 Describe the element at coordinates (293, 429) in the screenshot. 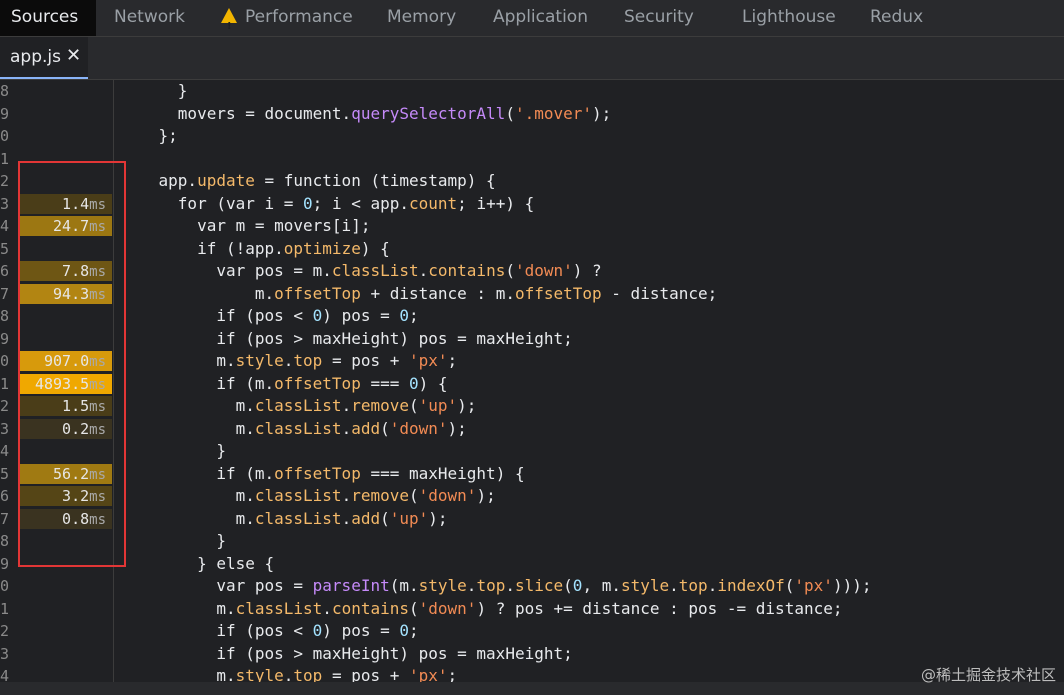

I see `code-line: m.classList.add('down');` at that location.